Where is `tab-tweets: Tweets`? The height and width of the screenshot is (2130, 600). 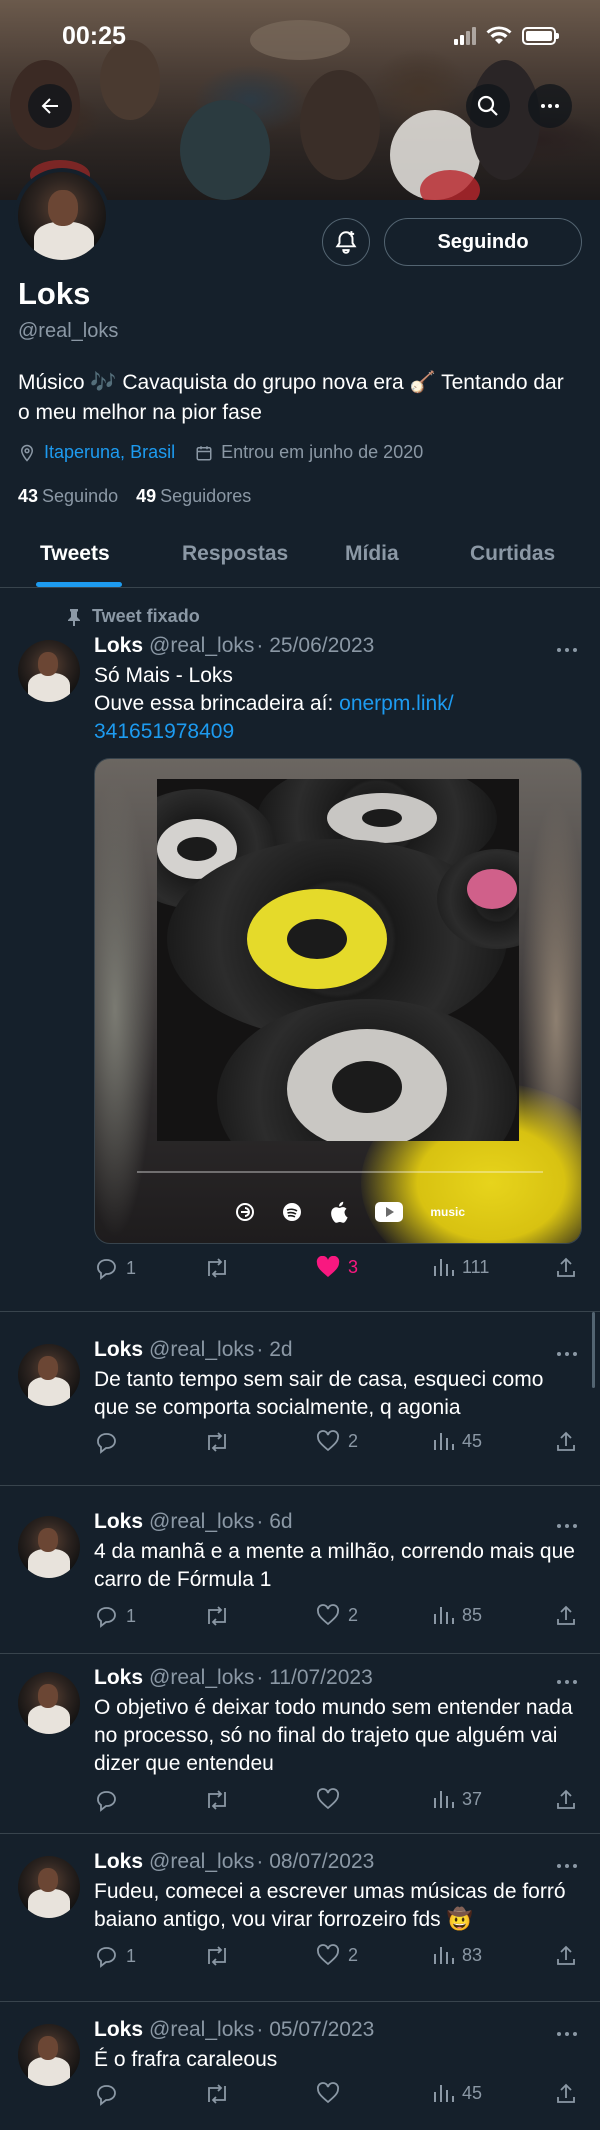 tab-tweets: Tweets is located at coordinates (75, 554).